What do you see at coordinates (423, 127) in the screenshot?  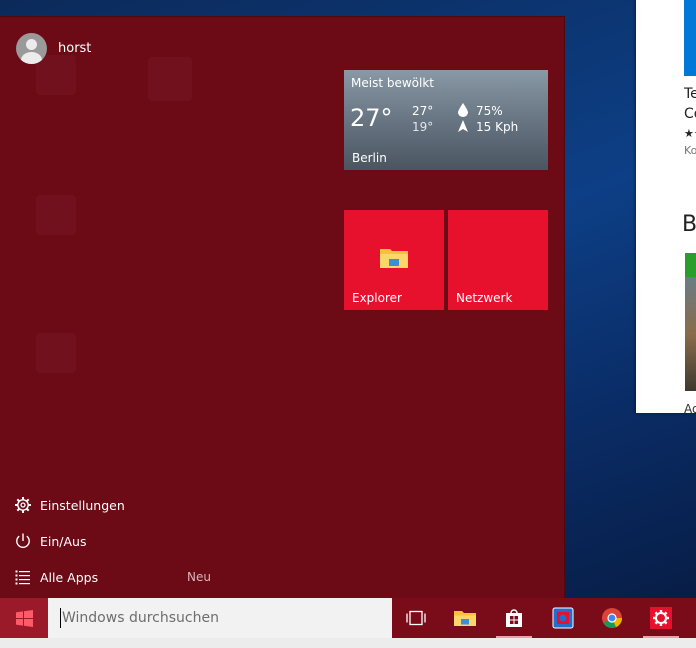 I see `weather-low: 19°` at bounding box center [423, 127].